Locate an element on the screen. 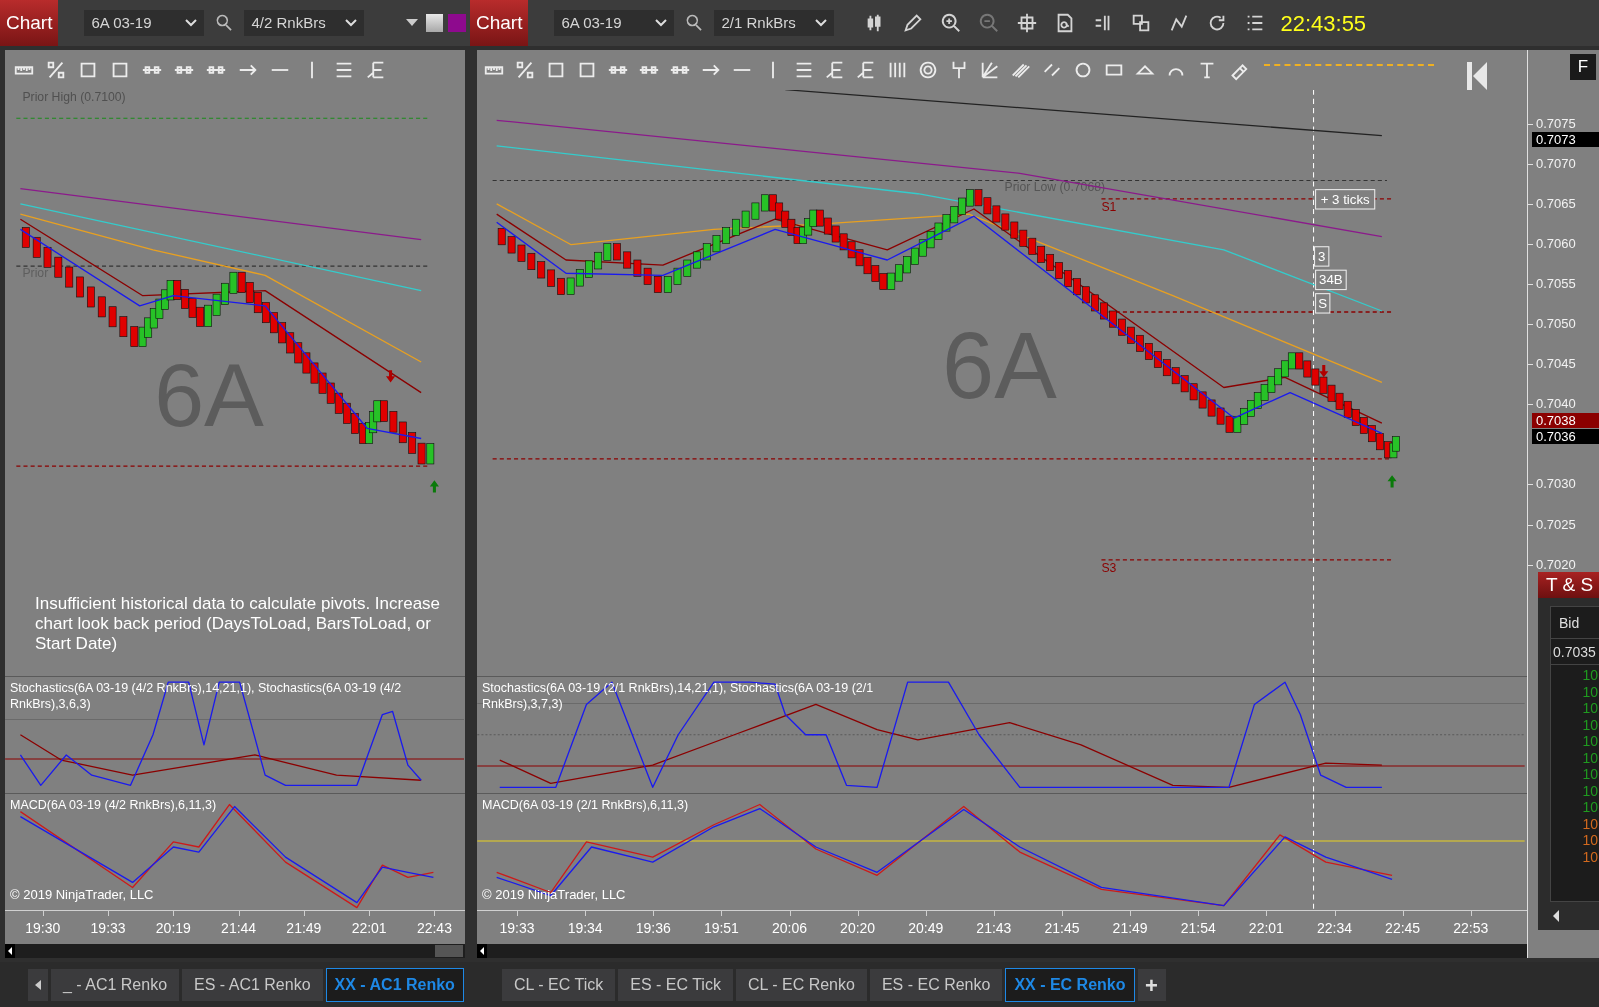 The height and width of the screenshot is (1007, 1599). chart-label: S is located at coordinates (1323, 303).